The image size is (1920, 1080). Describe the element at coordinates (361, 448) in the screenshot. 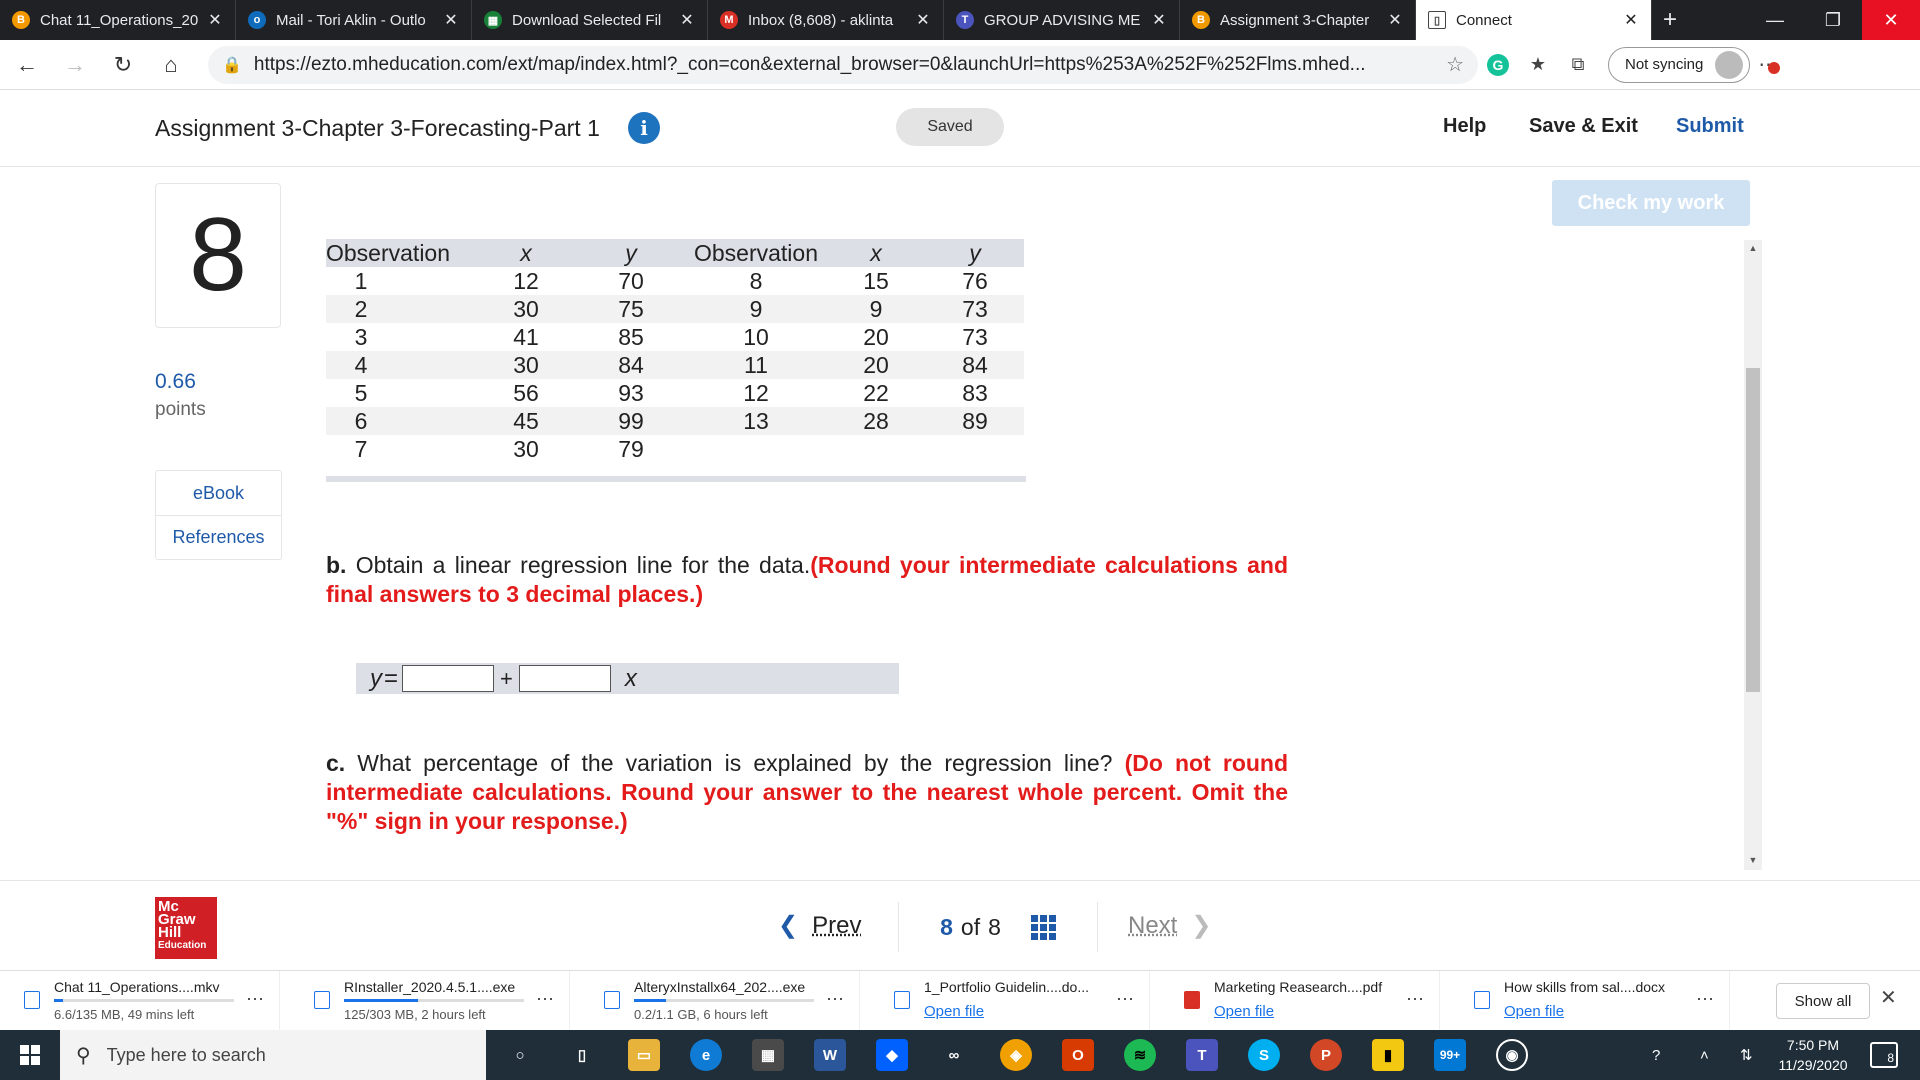

I see `table-cell: 7` at that location.